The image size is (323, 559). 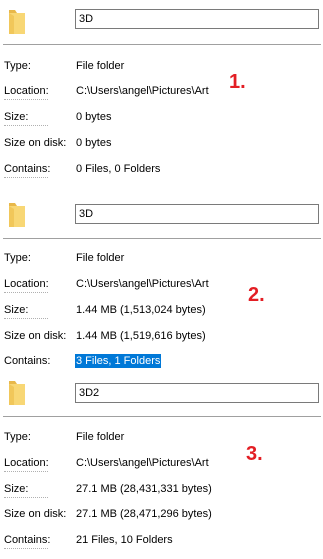 What do you see at coordinates (124, 540) in the screenshot?
I see `contains-value: 21 Files, 10 Folders` at bounding box center [124, 540].